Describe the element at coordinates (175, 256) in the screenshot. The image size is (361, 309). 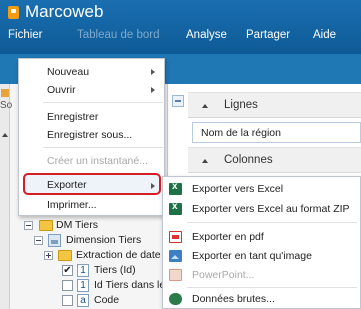
I see `image-icon` at that location.